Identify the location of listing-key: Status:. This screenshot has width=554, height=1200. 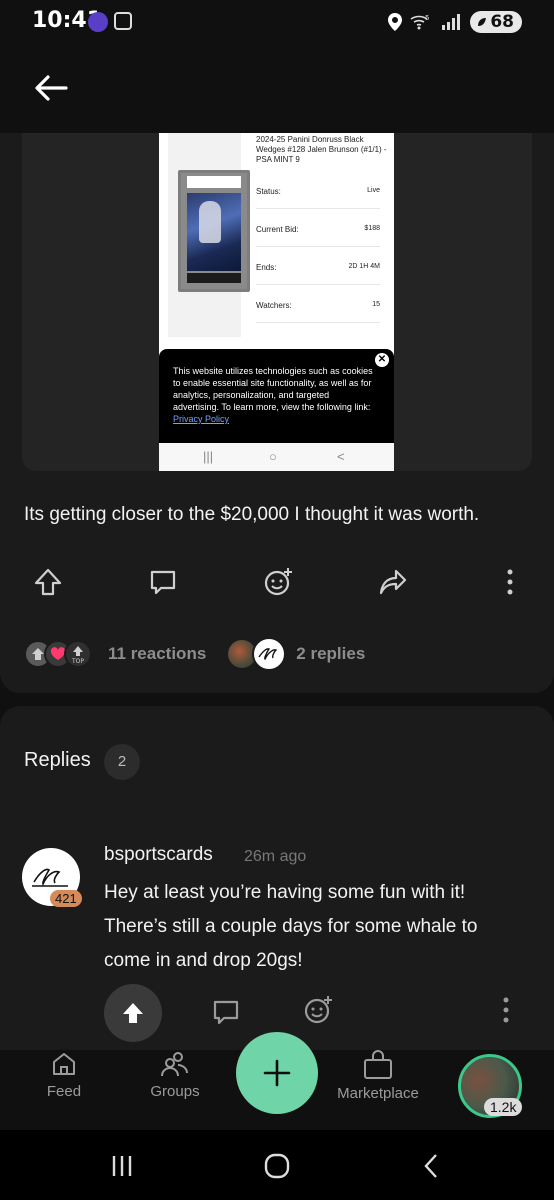
(268, 191).